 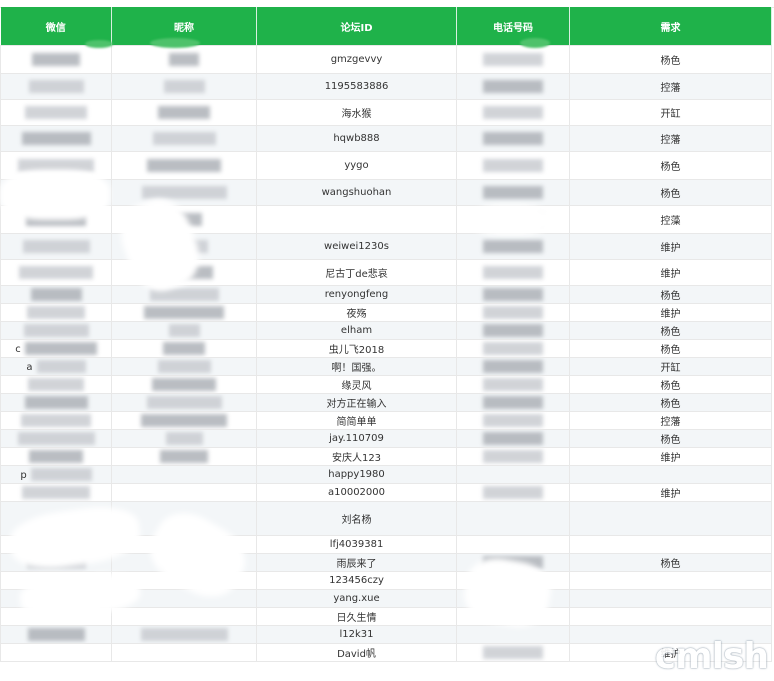 I want to click on cell-forum-id: a10002000, so click(x=356, y=492).